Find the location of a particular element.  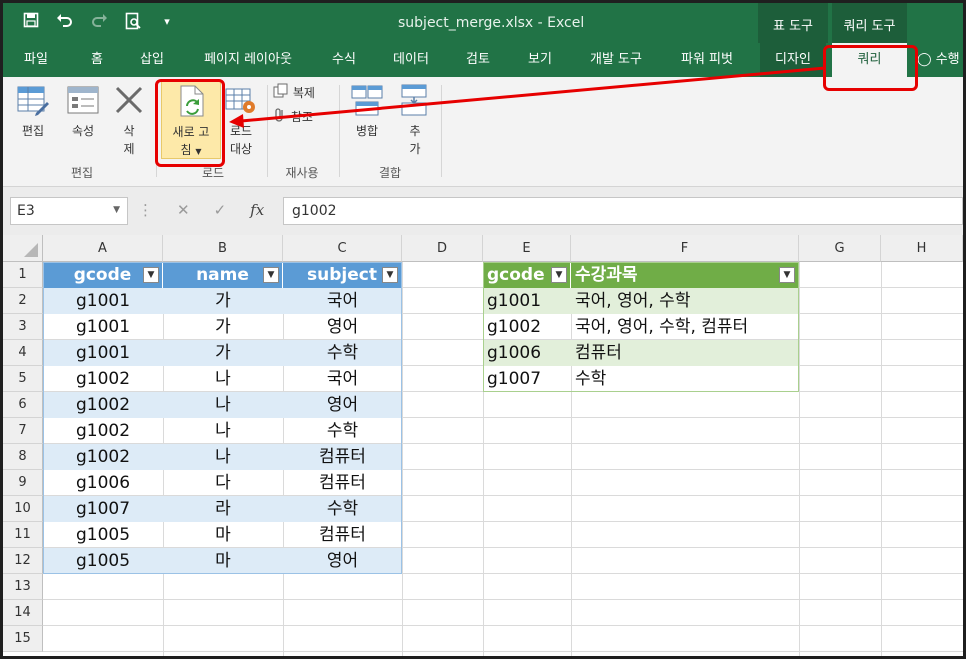

table-cell: 라 is located at coordinates (223, 509).